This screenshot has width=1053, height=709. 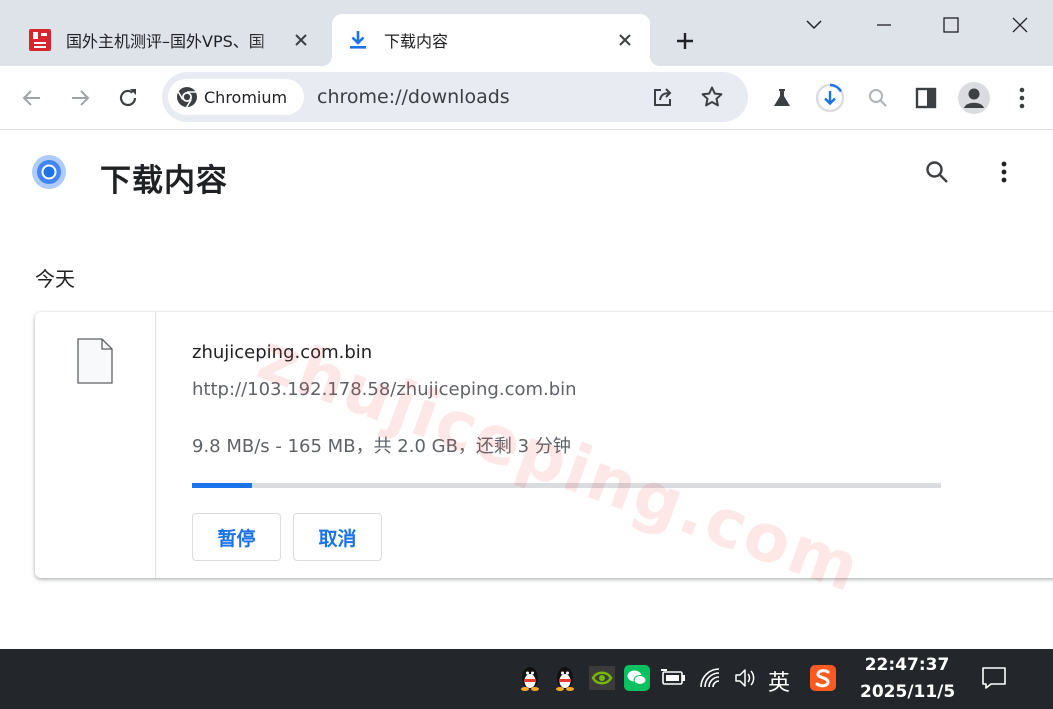 I want to click on card-divider, so click(x=155, y=445).